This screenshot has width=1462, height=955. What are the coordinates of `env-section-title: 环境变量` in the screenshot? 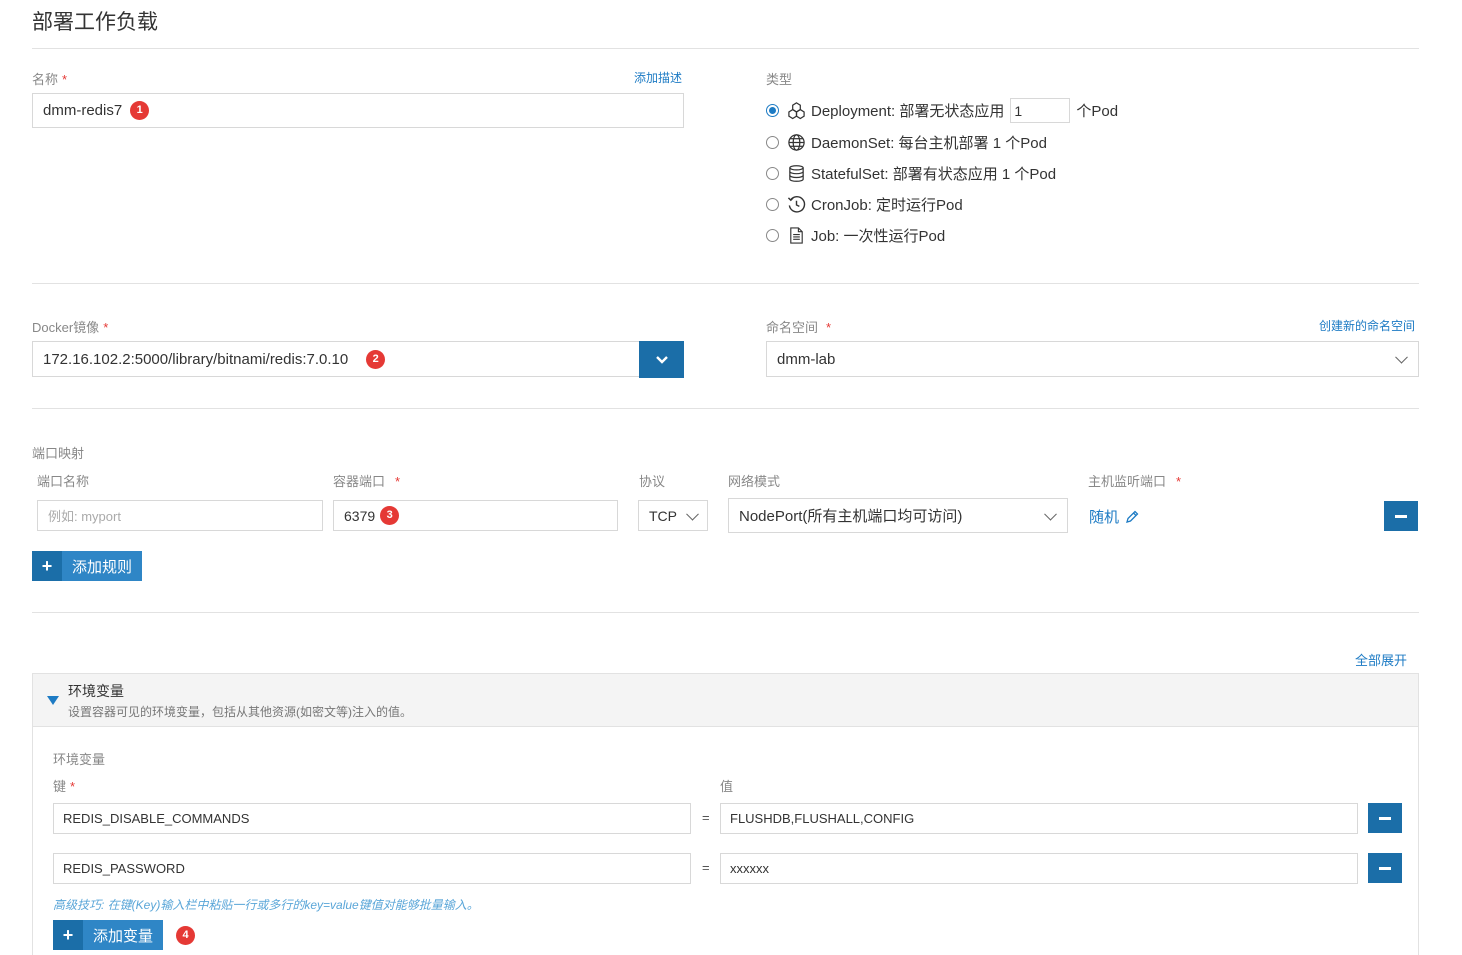 It's located at (96, 691).